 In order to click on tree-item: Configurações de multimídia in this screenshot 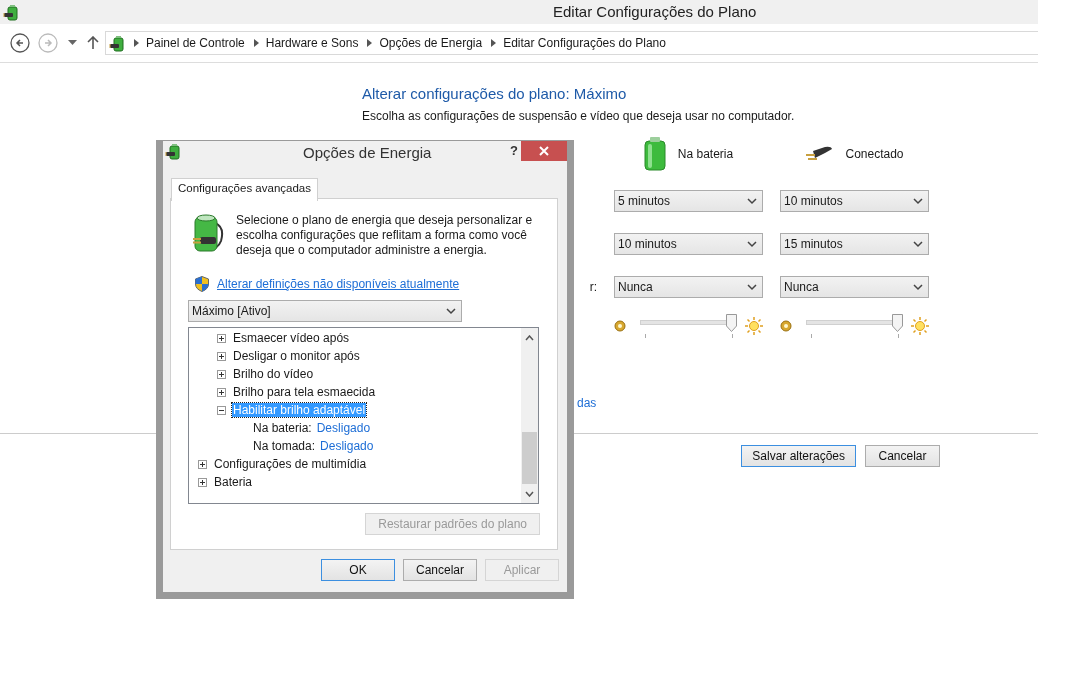, I will do `click(290, 464)`.